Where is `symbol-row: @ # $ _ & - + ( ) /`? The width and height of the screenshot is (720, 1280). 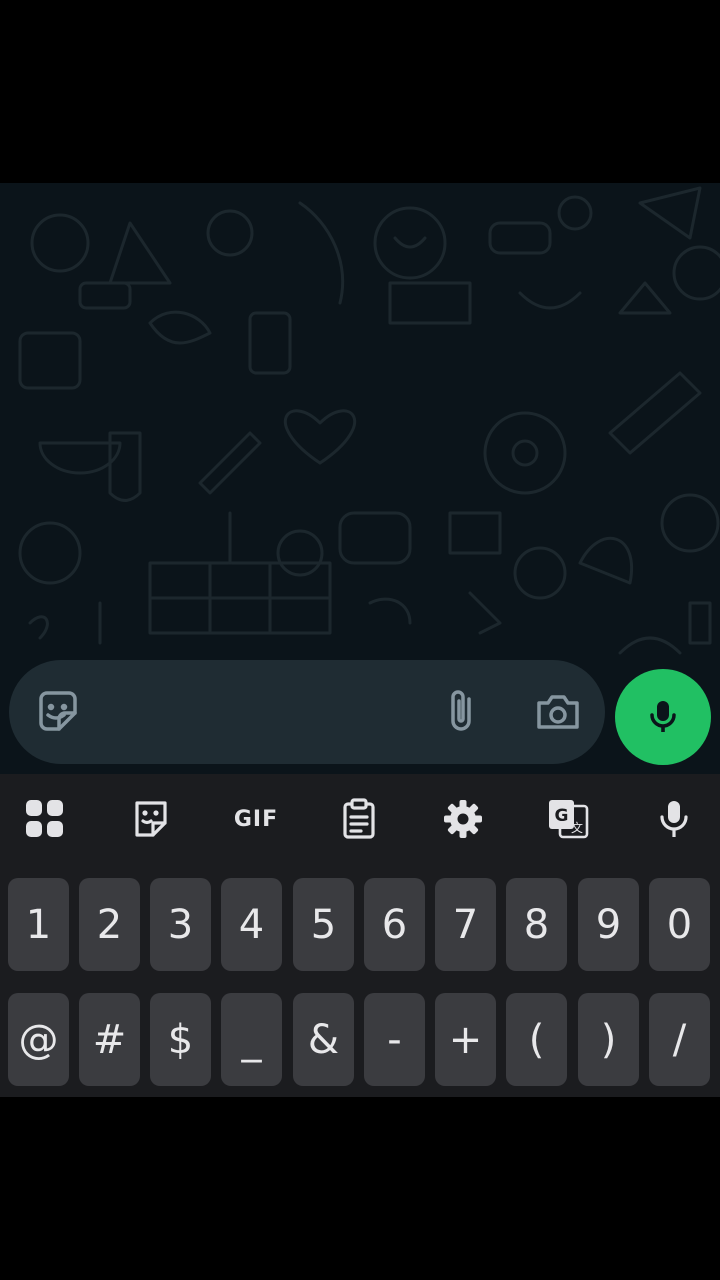 symbol-row: @ # $ _ & - + ( ) / is located at coordinates (360, 1039).